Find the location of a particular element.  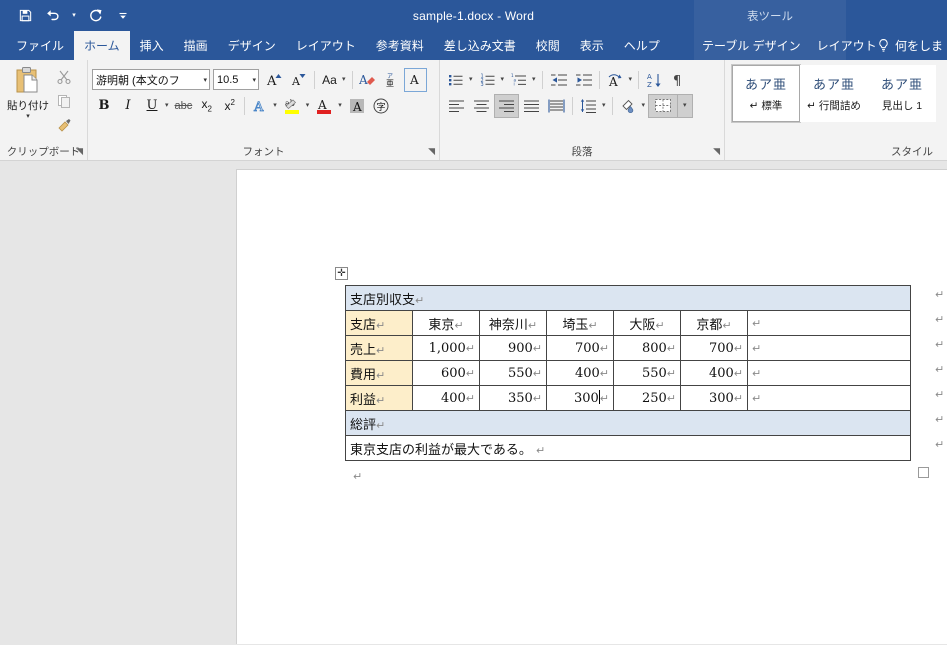

table-row-summary-header: 総評↵ is located at coordinates (628, 423).